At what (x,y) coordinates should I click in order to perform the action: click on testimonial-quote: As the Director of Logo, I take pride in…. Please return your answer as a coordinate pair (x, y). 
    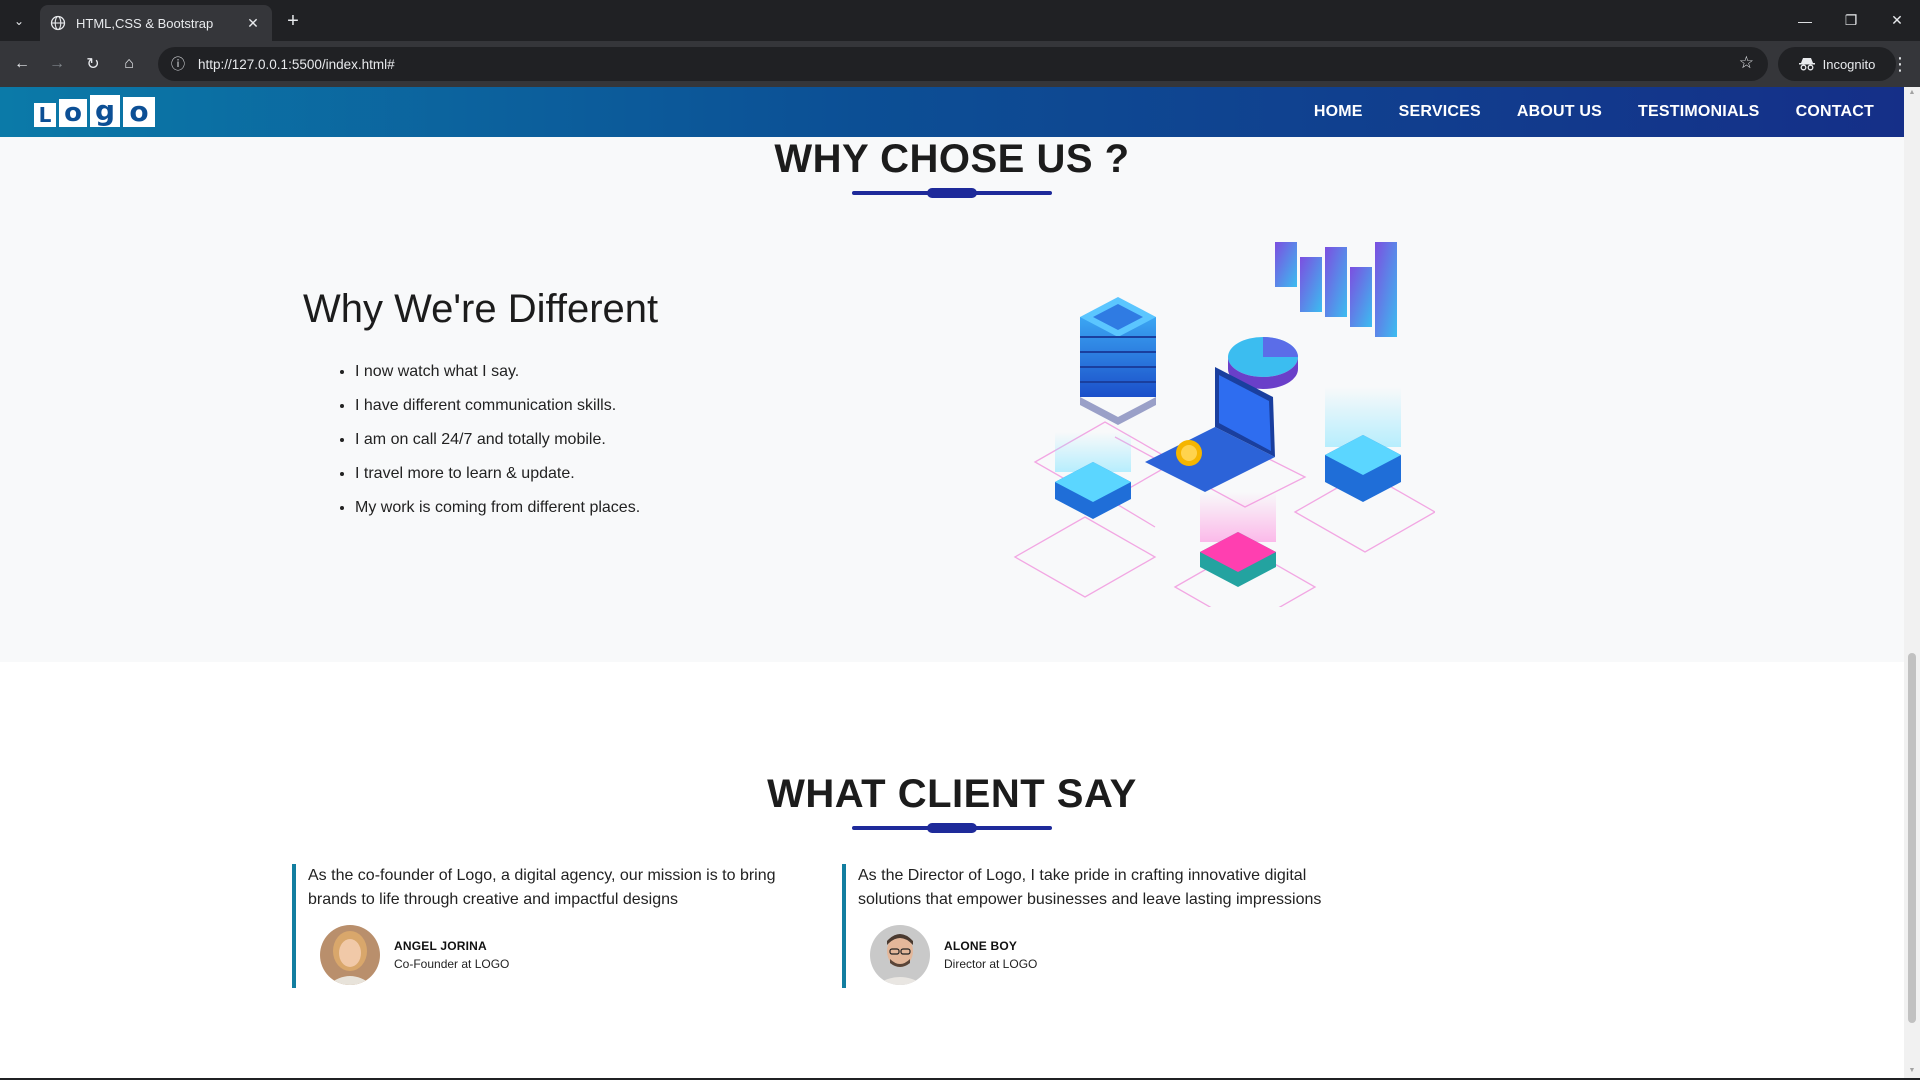
    Looking at the image, I should click on (1090, 887).